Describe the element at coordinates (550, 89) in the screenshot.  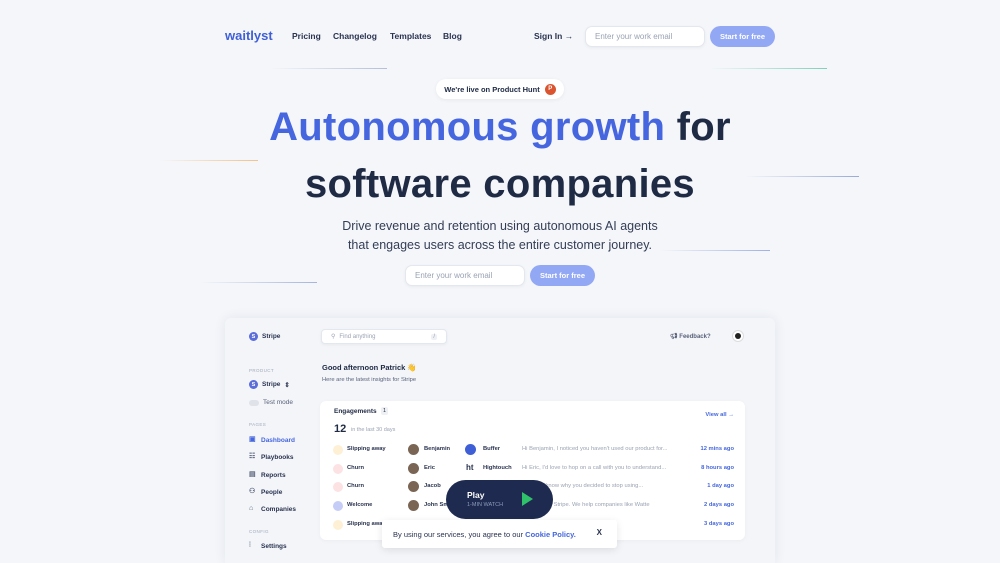
I see `product-hunt-icon: P` at that location.